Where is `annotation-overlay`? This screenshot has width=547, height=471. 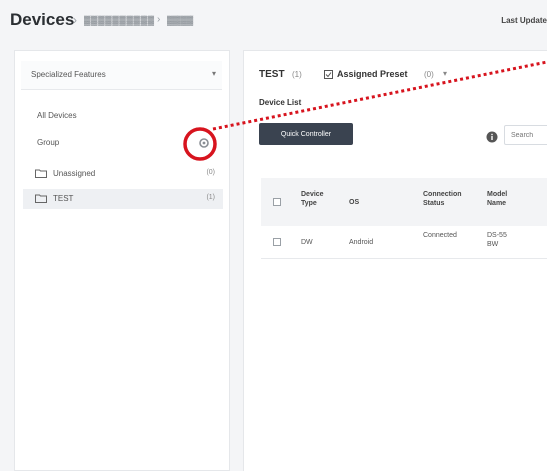
annotation-overlay is located at coordinates (365, 110).